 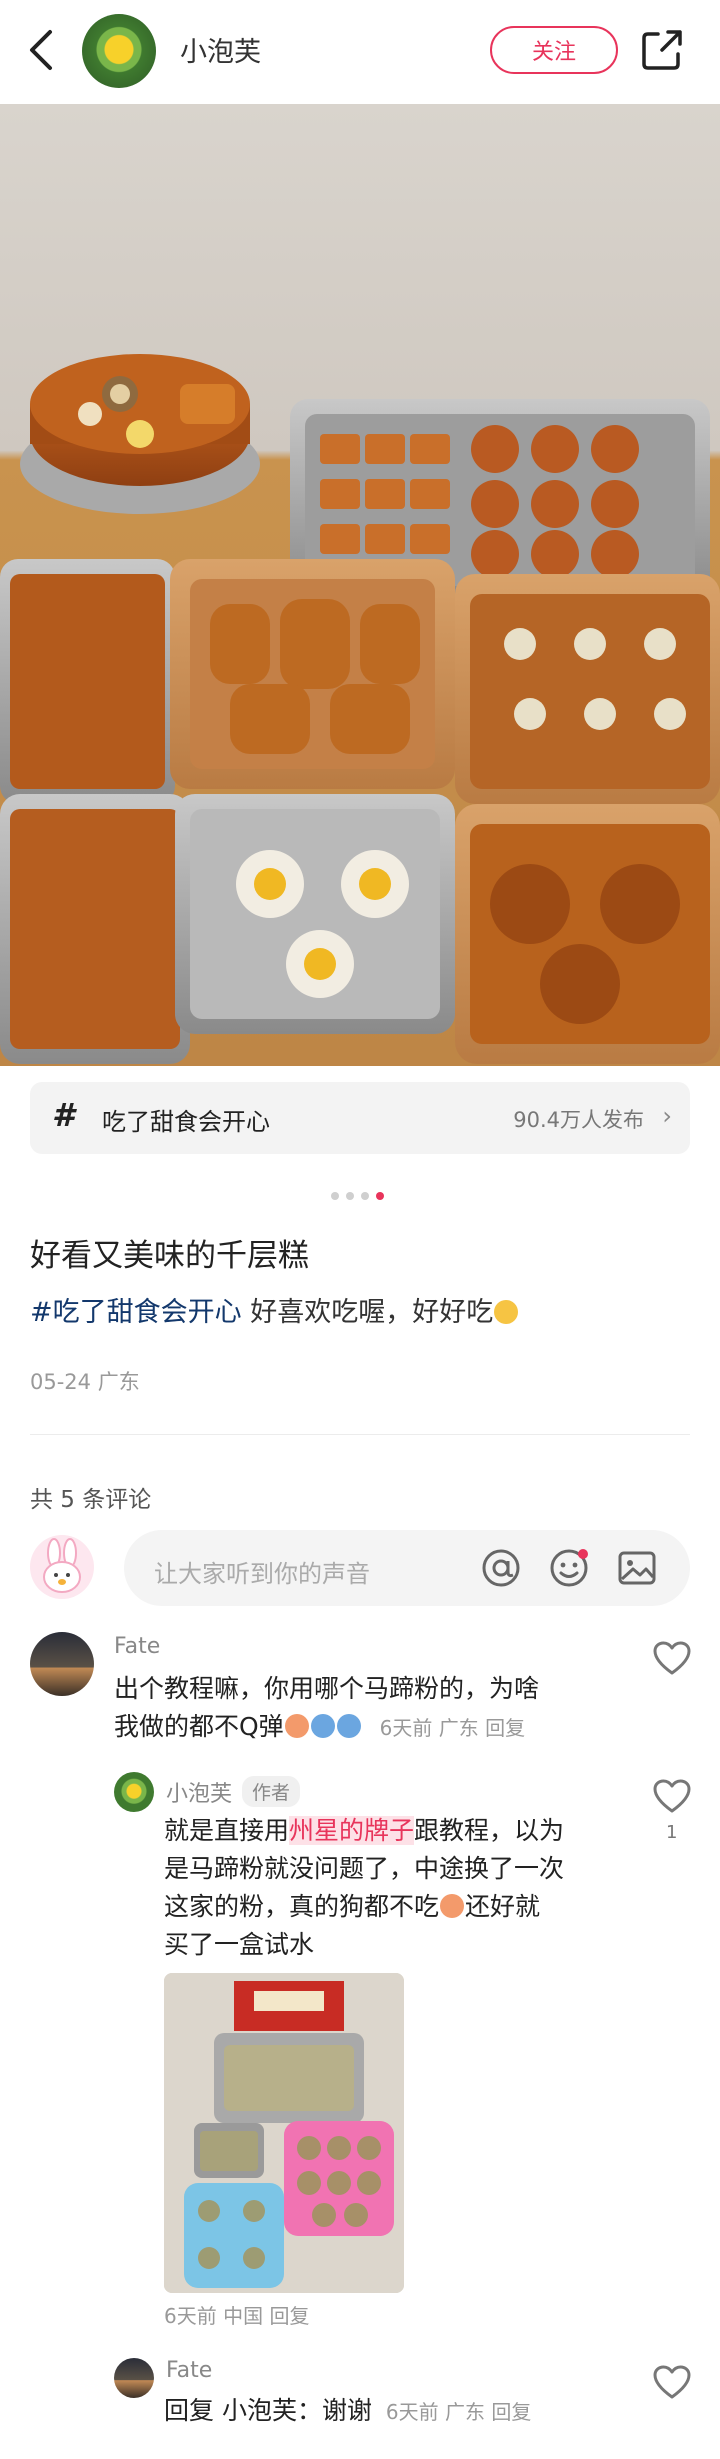 What do you see at coordinates (63, 1115) in the screenshot?
I see `hashtag-icon: #` at bounding box center [63, 1115].